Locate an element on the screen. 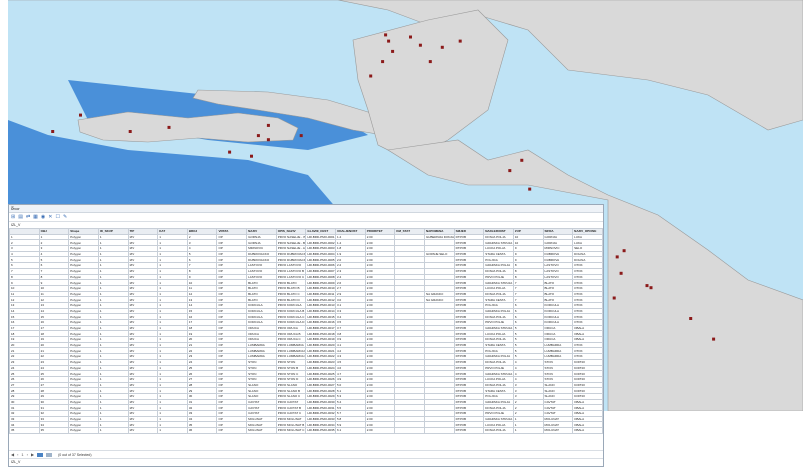 This screenshot has height=471, width=803. table-cell: HR-BRD-PMO-0014 is located at coordinates (321, 311).